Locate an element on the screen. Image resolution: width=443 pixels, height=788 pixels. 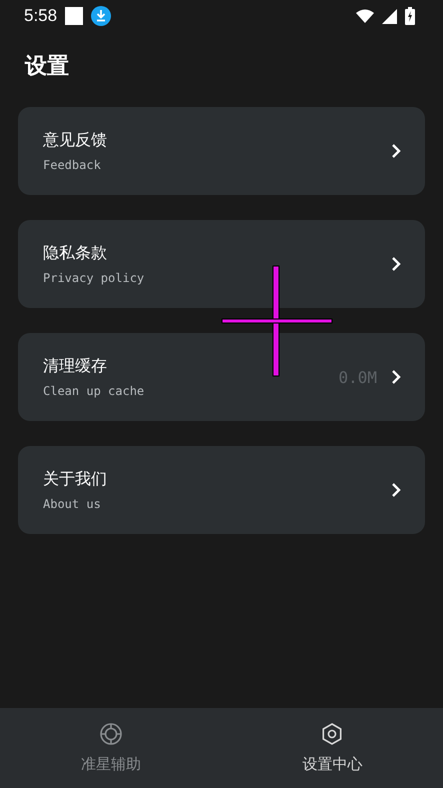
notification-square-icon is located at coordinates (74, 16).